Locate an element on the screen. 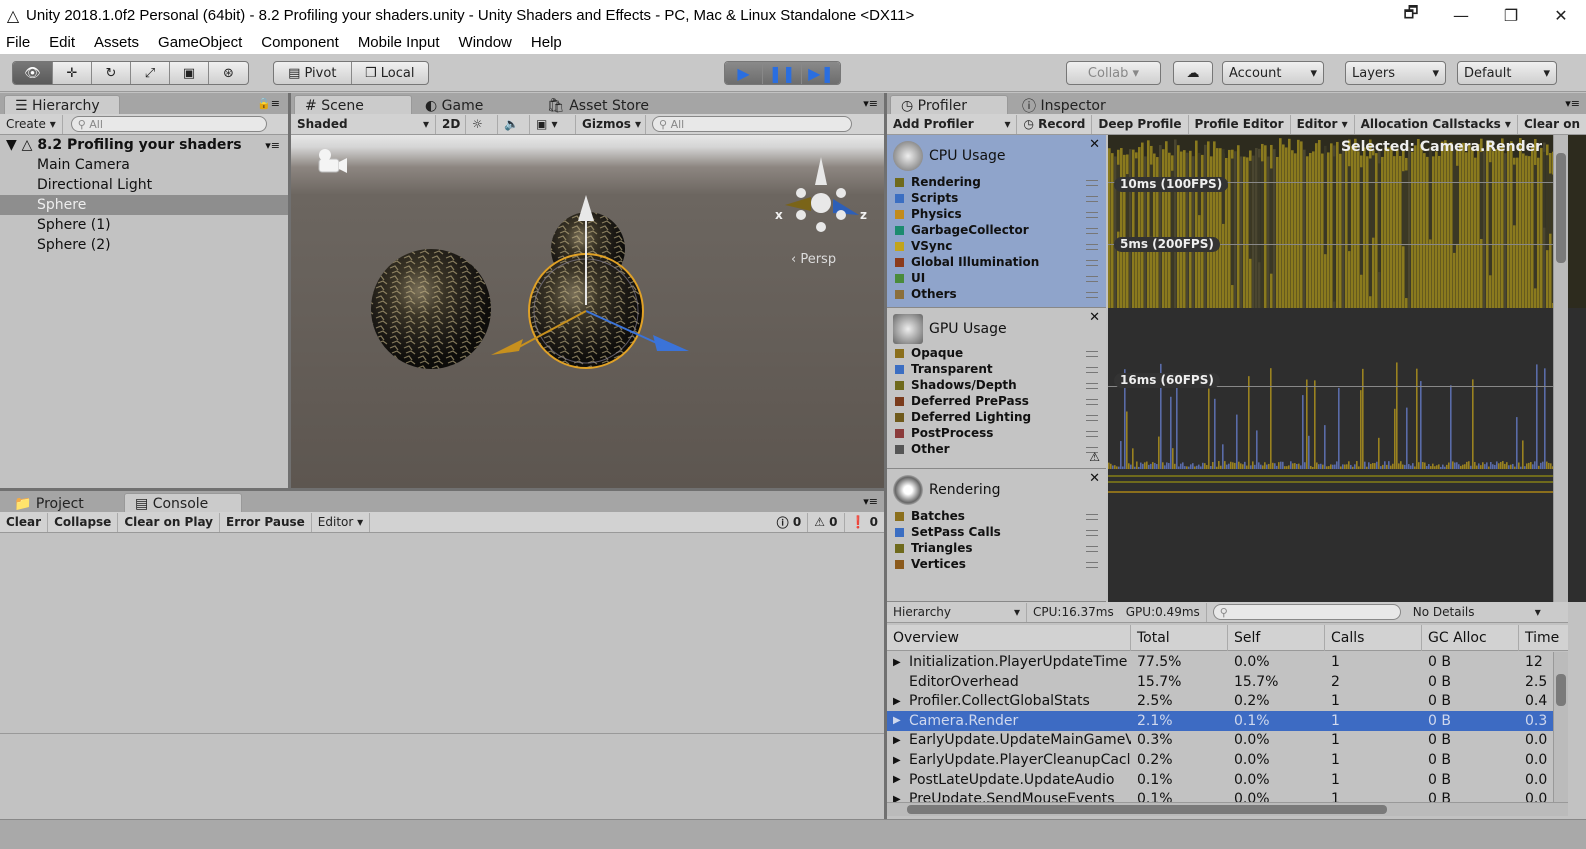 The image size is (1586, 849). hierarchy-item: Directional Light is located at coordinates (144, 185).